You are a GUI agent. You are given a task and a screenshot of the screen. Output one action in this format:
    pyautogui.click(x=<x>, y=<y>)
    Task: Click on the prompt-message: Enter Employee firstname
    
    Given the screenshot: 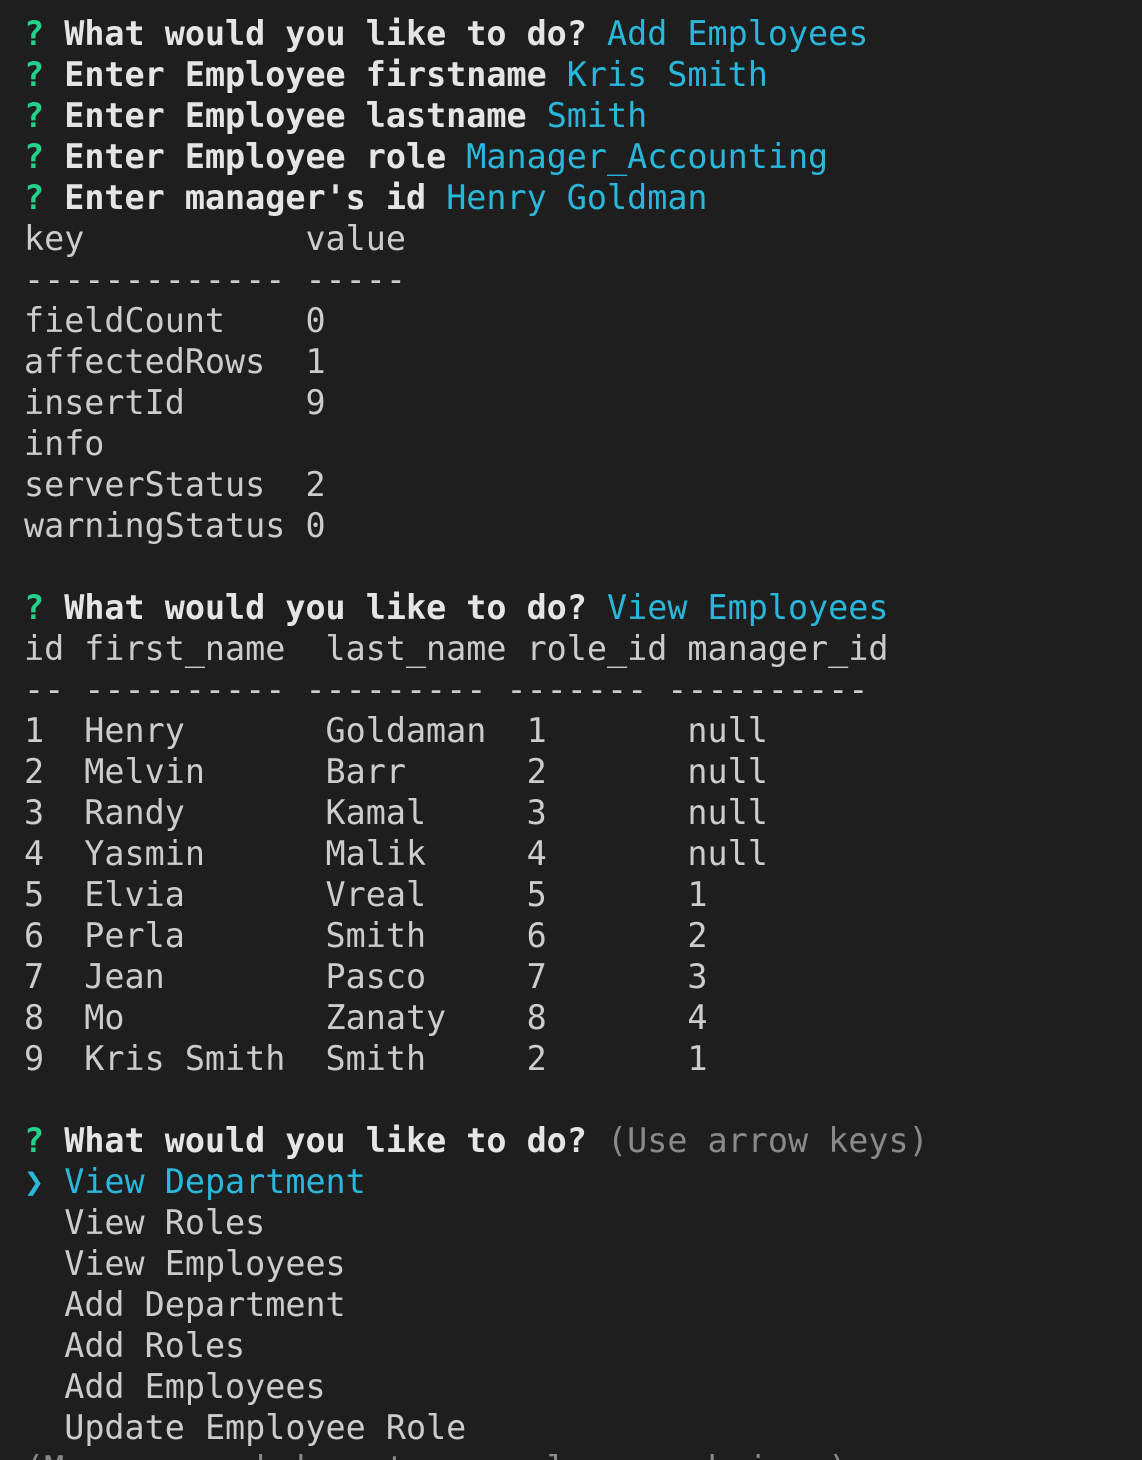 What is the action you would take?
    pyautogui.click(x=305, y=74)
    